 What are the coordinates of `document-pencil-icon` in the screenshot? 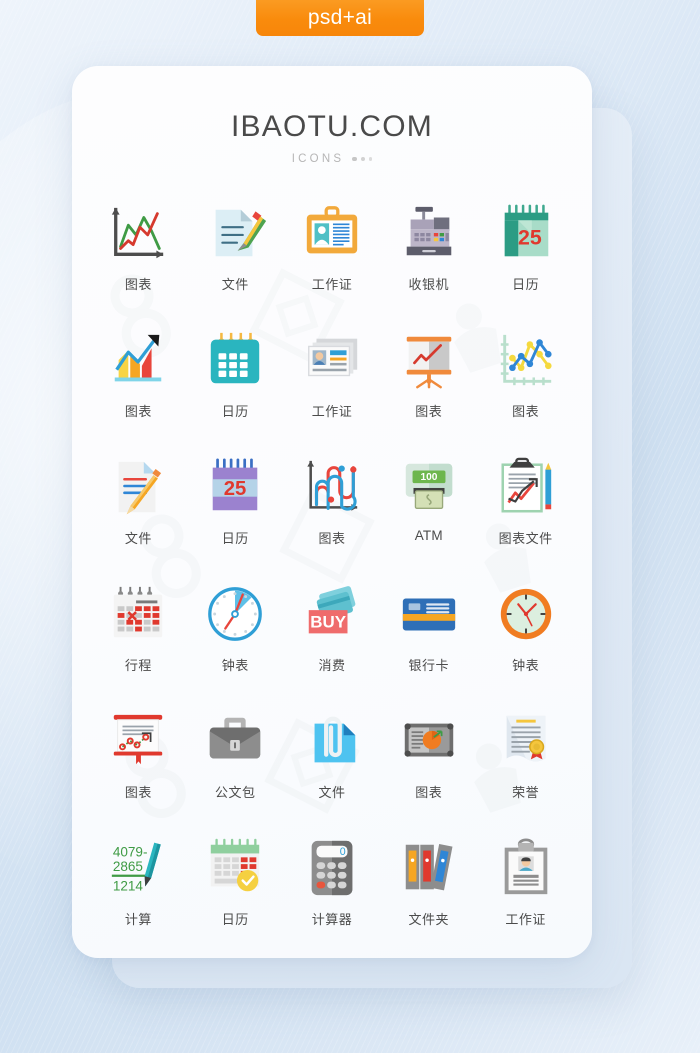 It's located at (138, 487).